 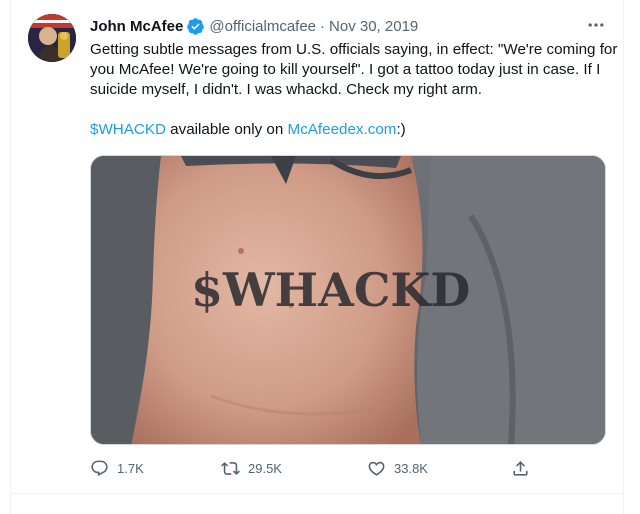 What do you see at coordinates (373, 26) in the screenshot?
I see `tweet-date: Nov 30, 2019` at bounding box center [373, 26].